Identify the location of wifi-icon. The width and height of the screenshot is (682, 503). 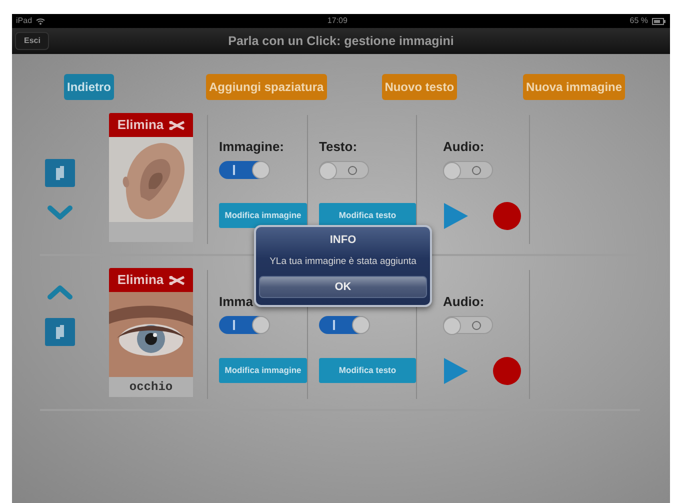
(41, 21).